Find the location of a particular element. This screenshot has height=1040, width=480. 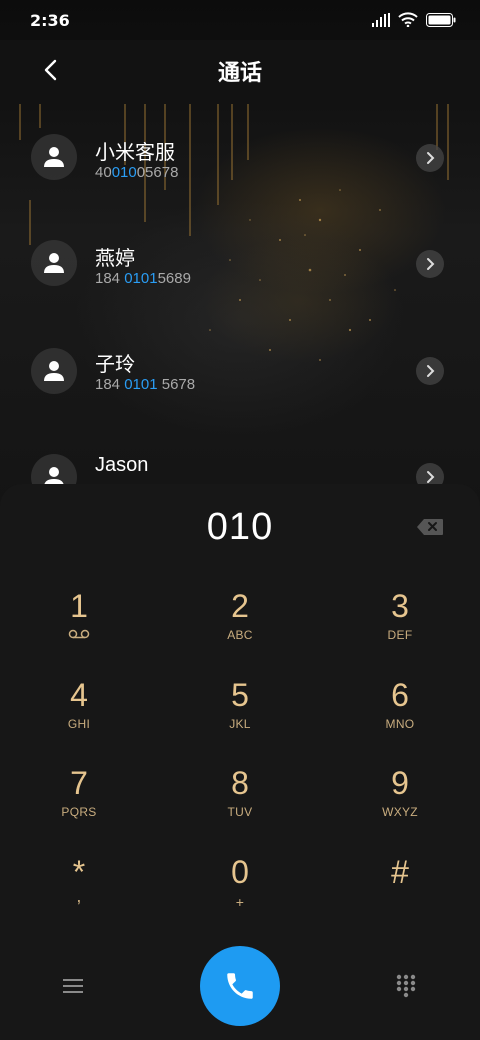

dialed-number: 010 is located at coordinates (240, 527).